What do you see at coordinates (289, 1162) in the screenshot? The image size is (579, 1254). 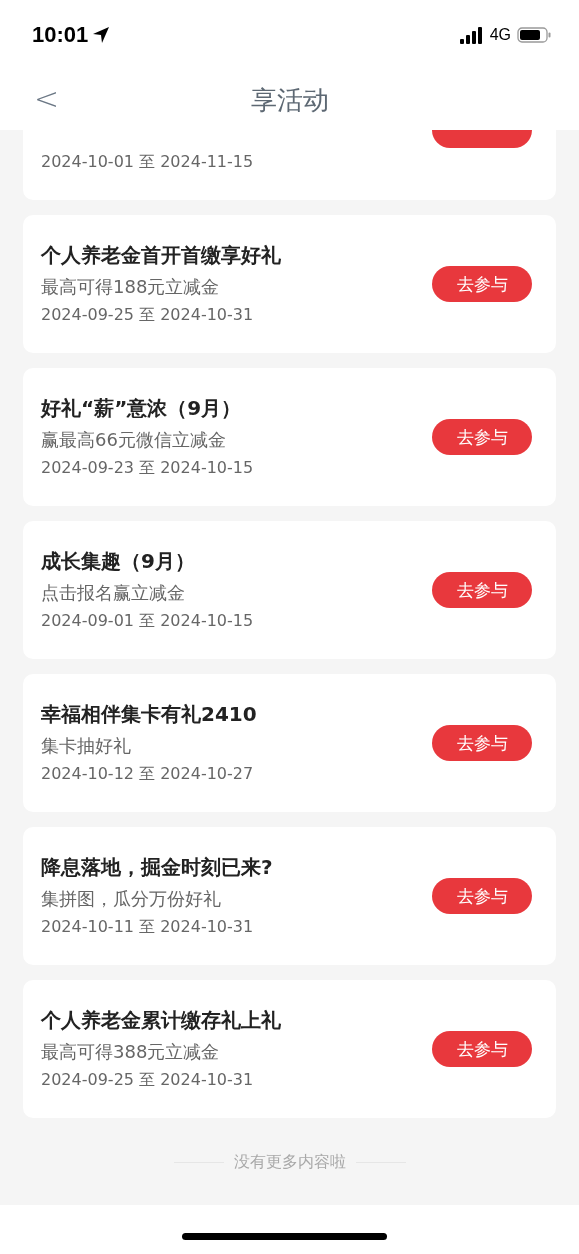 I see `end-of-list-text: 没有更多内容啦` at bounding box center [289, 1162].